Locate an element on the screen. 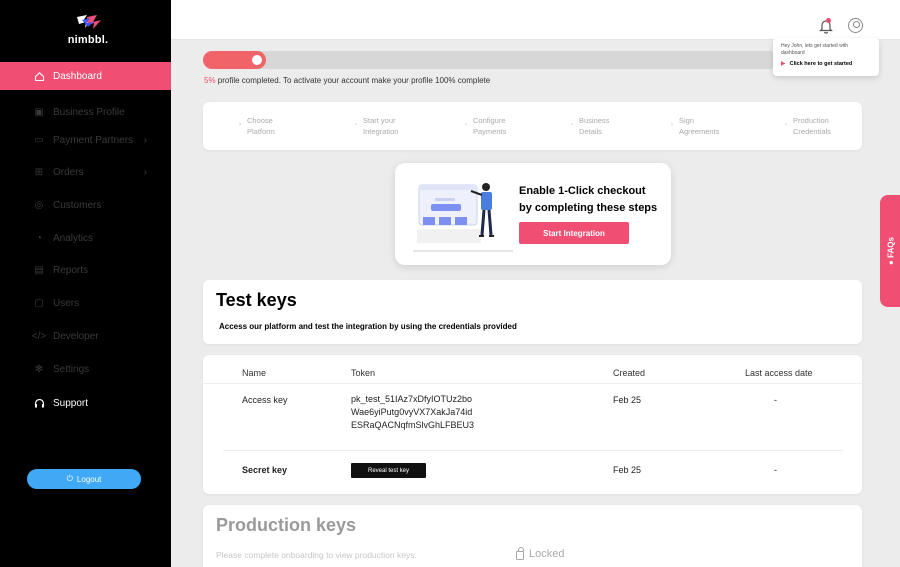  access-key-name: Access key is located at coordinates (265, 400).